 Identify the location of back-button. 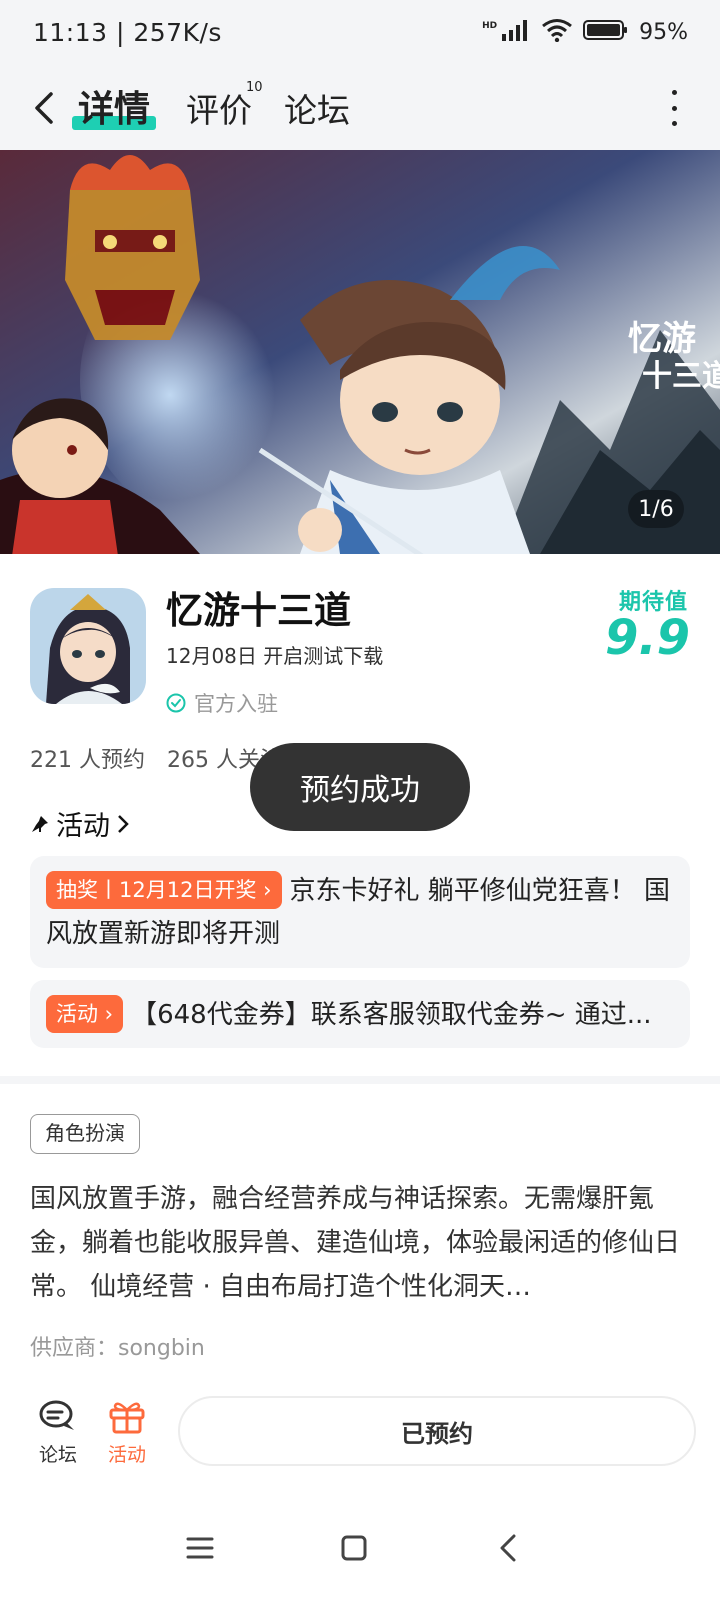
(44, 108).